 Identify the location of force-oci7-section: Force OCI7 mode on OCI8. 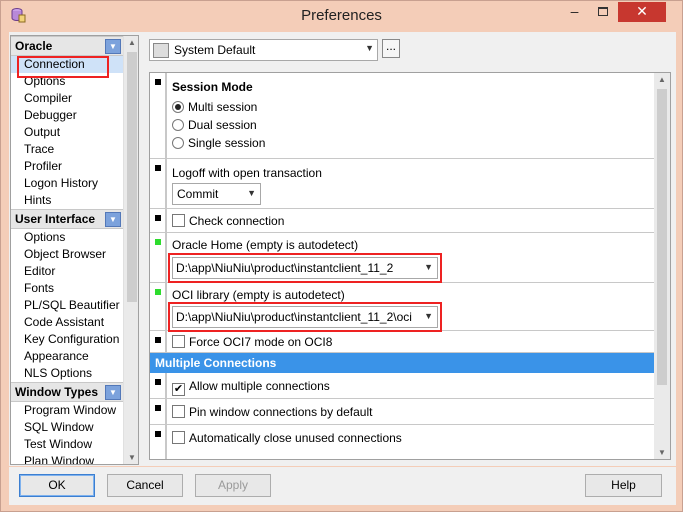
(402, 342).